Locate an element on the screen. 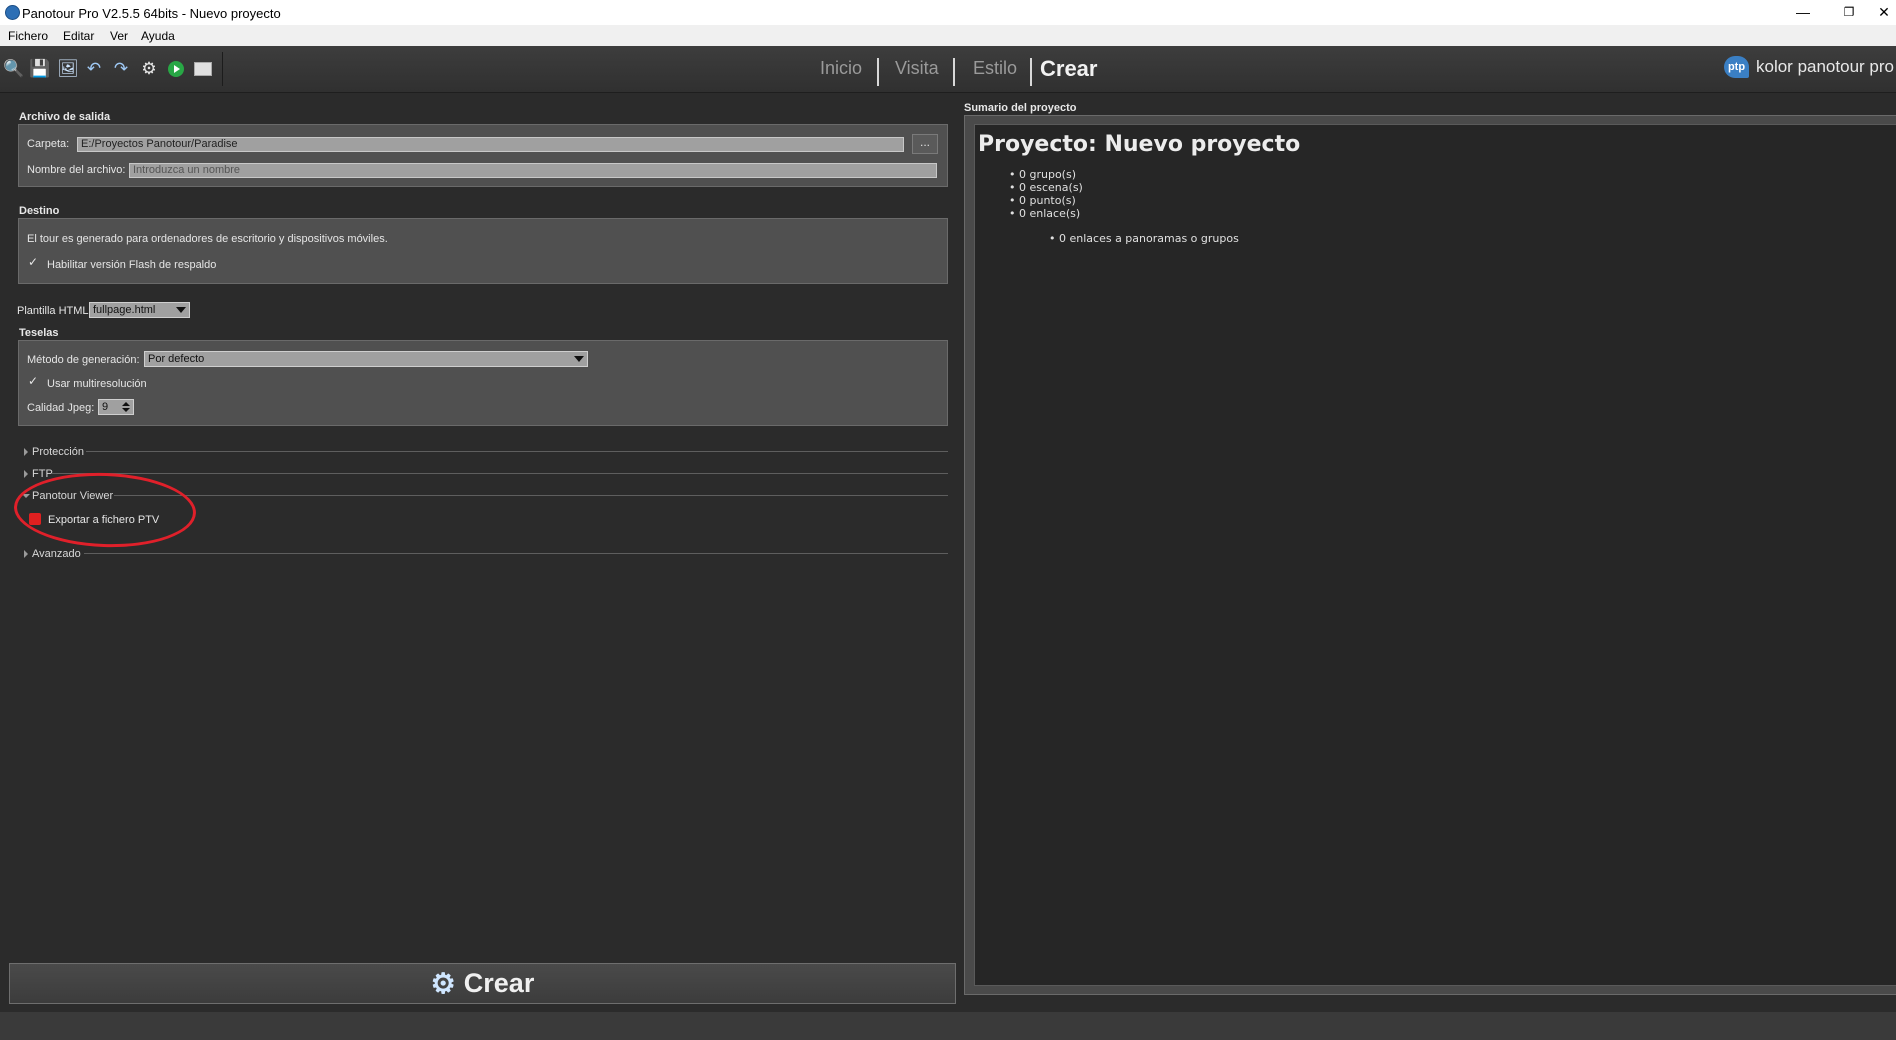  menu-editar: Editar is located at coordinates (78, 36).